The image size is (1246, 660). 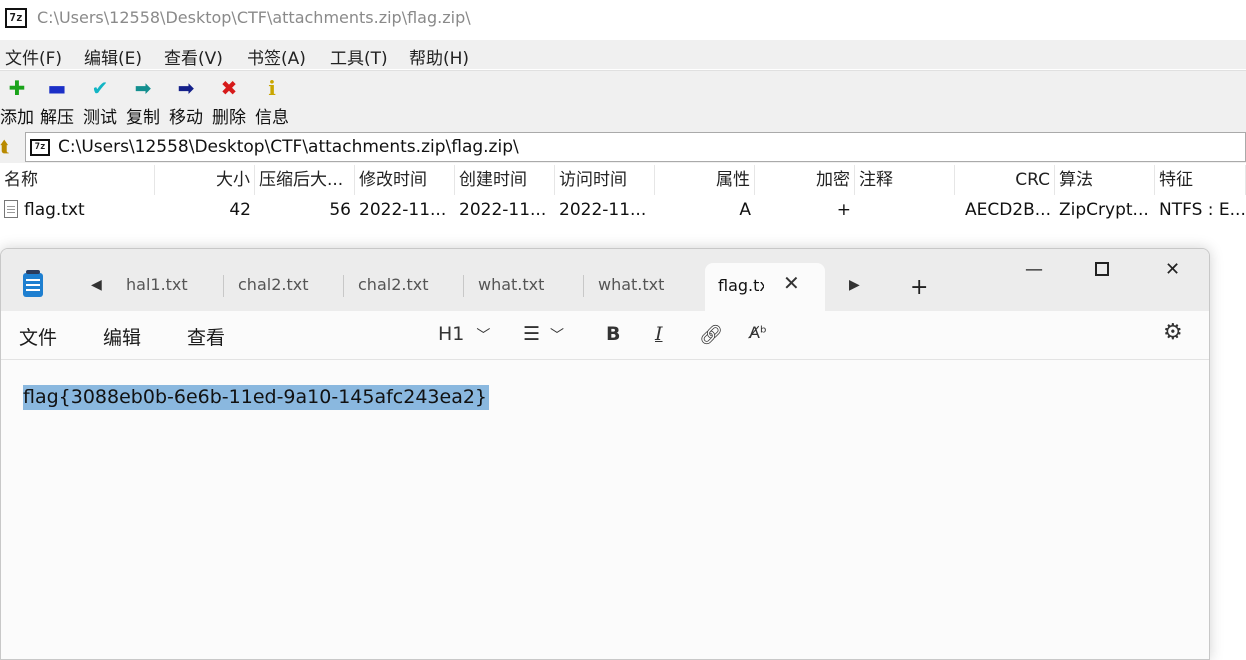 What do you see at coordinates (613, 334) in the screenshot?
I see `bold-button: B` at bounding box center [613, 334].